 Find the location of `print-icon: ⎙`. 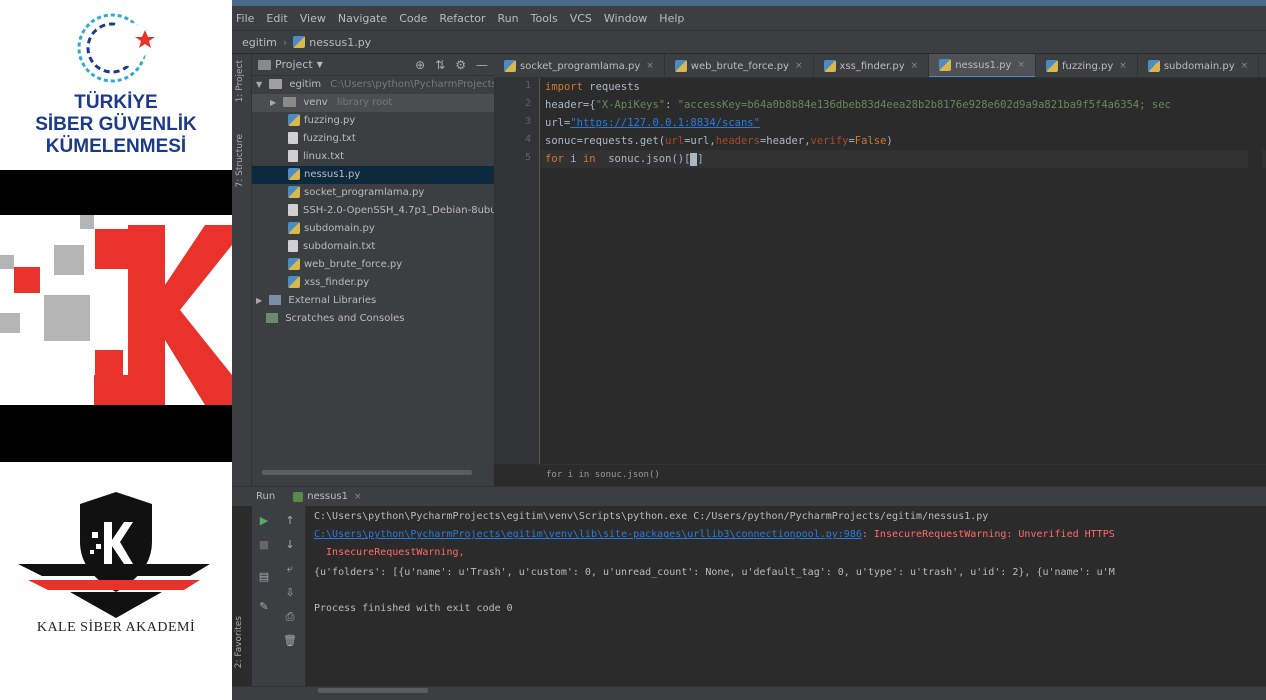

print-icon: ⎙ is located at coordinates (290, 617).